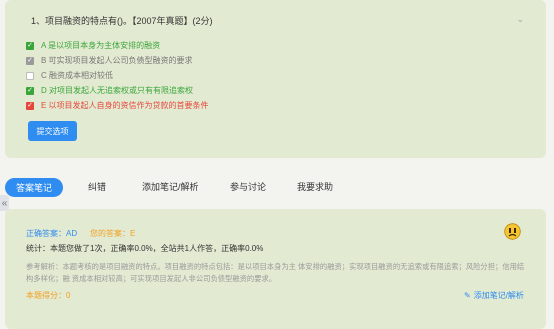 The image size is (554, 329). I want to click on correct-answer: 正确答案：AD, so click(52, 233).